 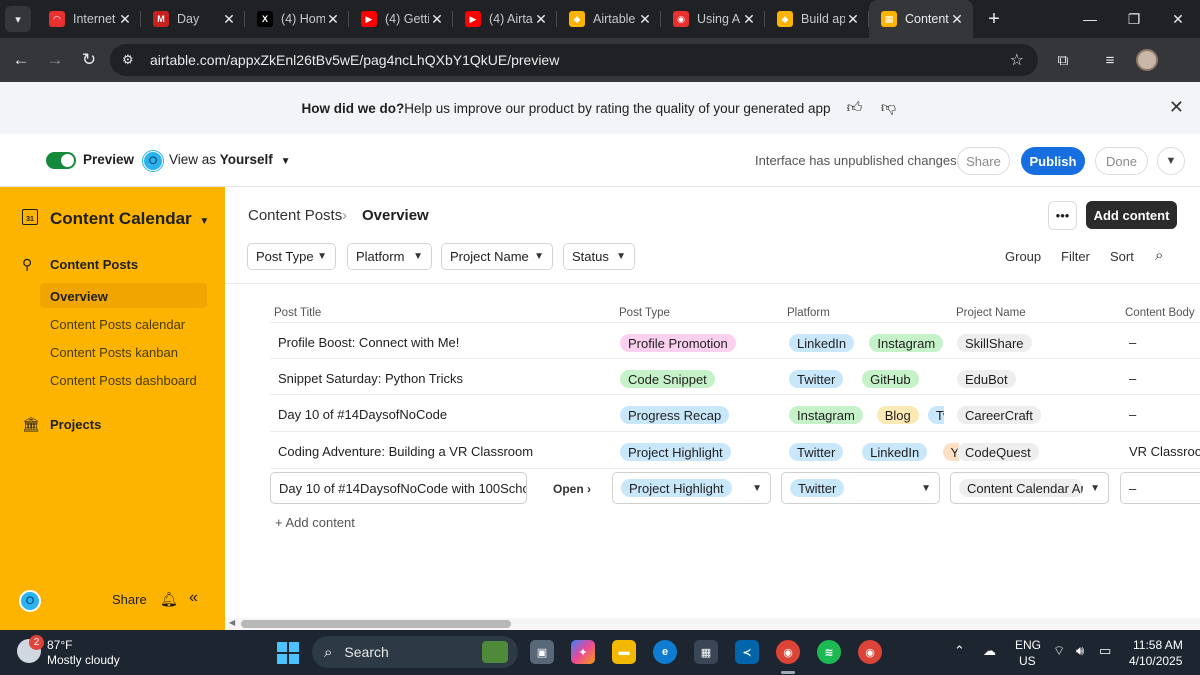 What do you see at coordinates (79, 296) in the screenshot?
I see `sidebar-item-overview: Overview` at bounding box center [79, 296].